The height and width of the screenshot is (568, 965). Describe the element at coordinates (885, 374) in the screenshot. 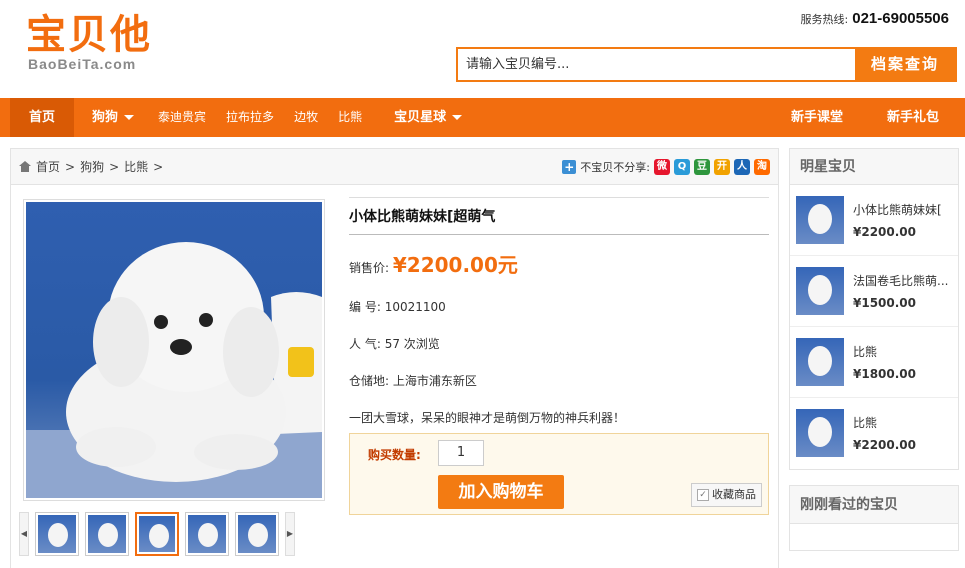

I see `list-item-price: ¥1800.00` at that location.